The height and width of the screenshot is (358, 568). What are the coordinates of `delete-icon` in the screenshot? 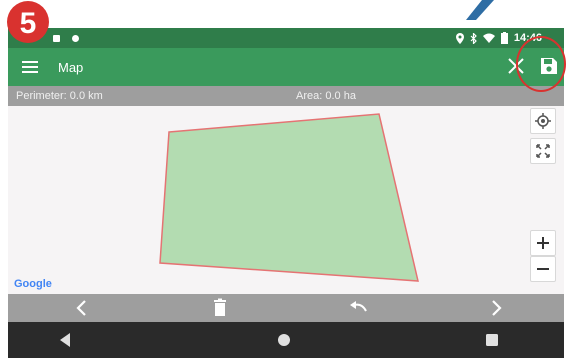 It's located at (220, 307).